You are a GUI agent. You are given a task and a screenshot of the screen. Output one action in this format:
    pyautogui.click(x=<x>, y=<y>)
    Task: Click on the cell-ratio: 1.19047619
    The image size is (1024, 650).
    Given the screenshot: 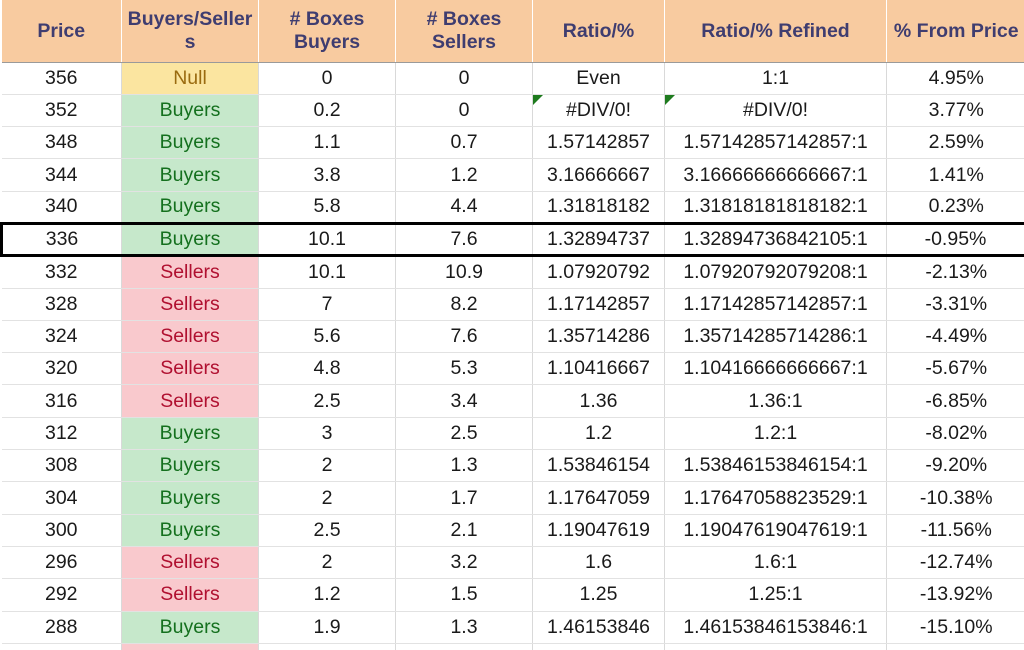 What is the action you would take?
    pyautogui.click(x=598, y=530)
    